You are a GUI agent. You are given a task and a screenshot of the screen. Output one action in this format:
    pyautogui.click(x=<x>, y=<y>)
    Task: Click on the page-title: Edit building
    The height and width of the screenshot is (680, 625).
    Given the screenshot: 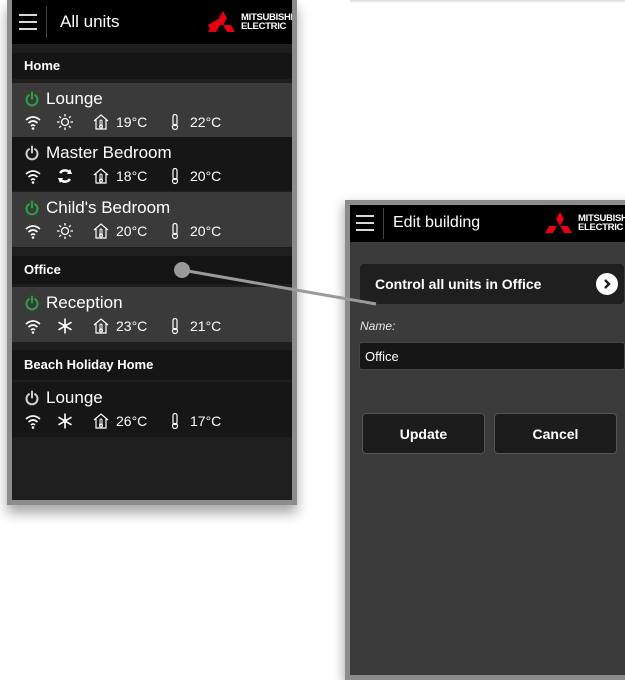 What is the action you would take?
    pyautogui.click(x=437, y=222)
    